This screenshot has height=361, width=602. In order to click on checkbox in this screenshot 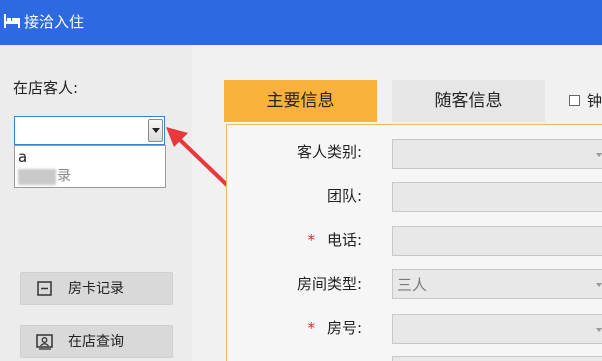, I will do `click(574, 100)`.